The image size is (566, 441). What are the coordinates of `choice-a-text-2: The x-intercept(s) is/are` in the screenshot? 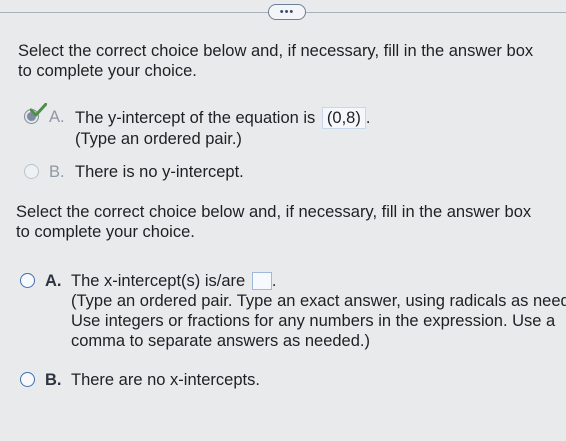 It's located at (158, 281).